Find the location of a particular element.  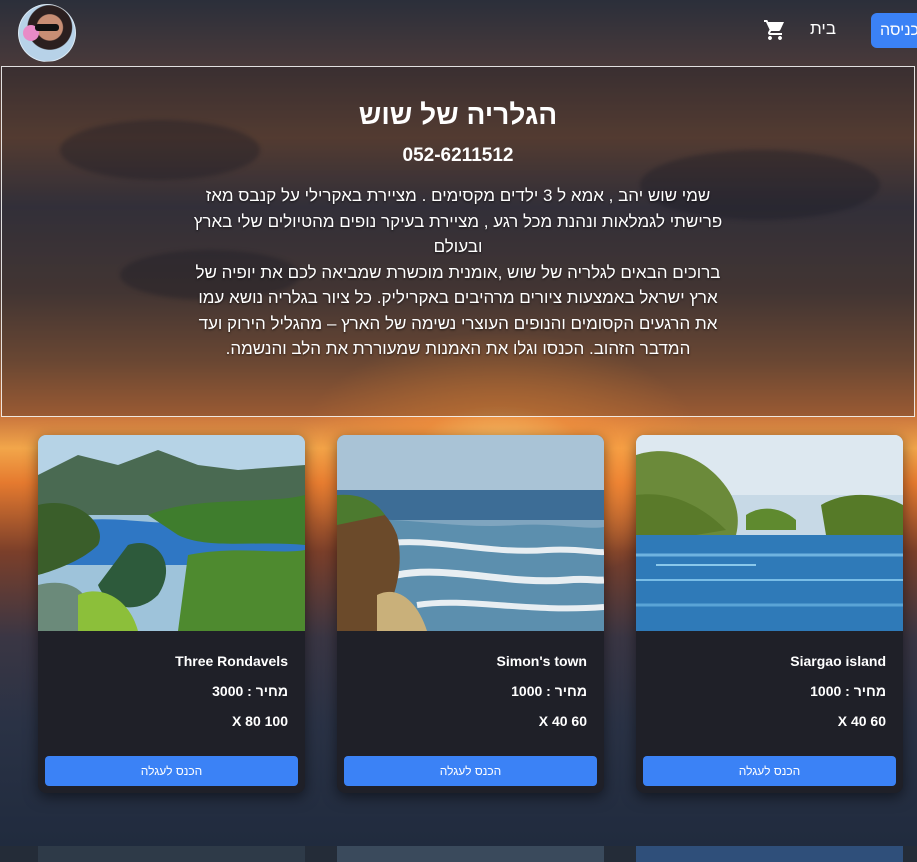

product-info: Three Rondavels מחיר : 3000 100 X 80 is located at coordinates (171, 691).